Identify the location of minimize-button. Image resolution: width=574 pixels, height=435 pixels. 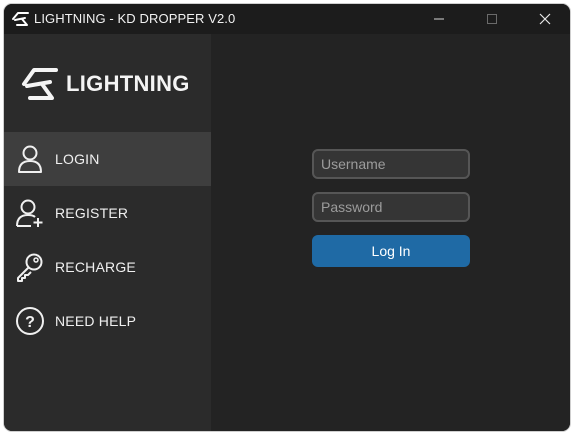
(439, 19).